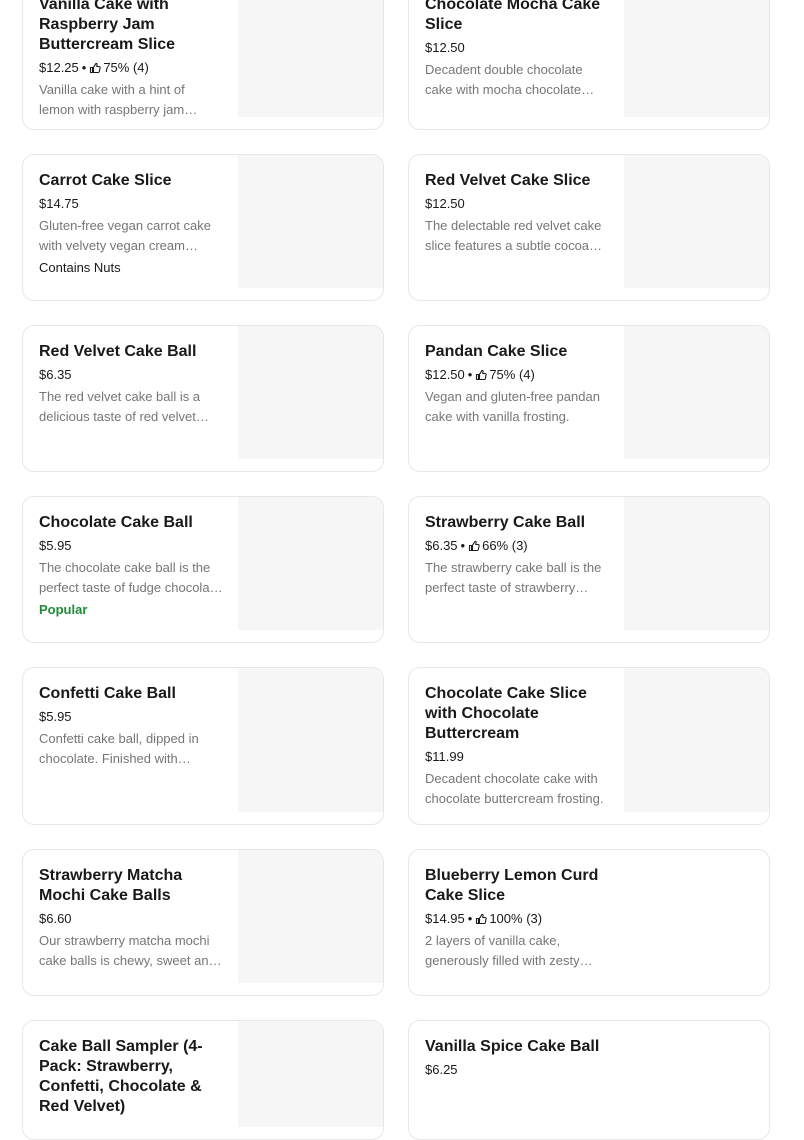 This screenshot has width=804, height=1140. I want to click on menu-item-title: Chocolate Mocha Cake Slice, so click(513, 16).